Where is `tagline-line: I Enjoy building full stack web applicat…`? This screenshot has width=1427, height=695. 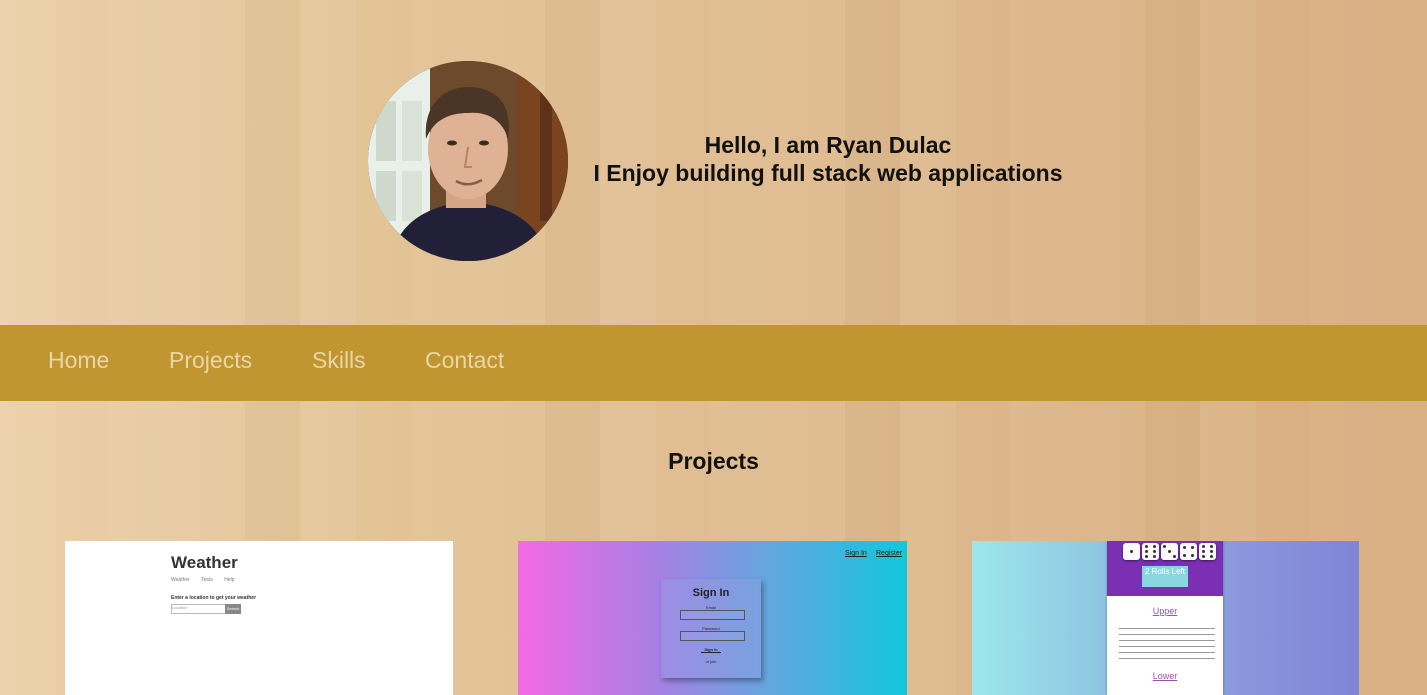
tagline-line: I Enjoy building full stack web applicat… is located at coordinates (828, 173).